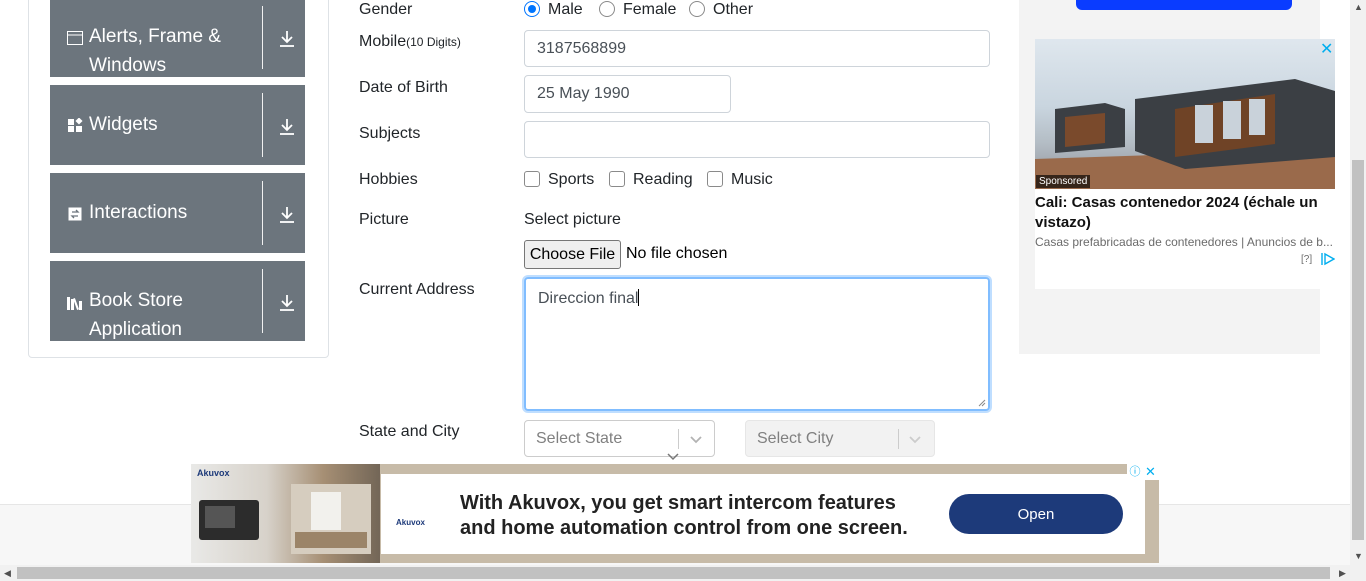 The width and height of the screenshot is (1366, 581). What do you see at coordinates (982, 403) in the screenshot?
I see `resize-handle-icon` at bounding box center [982, 403].